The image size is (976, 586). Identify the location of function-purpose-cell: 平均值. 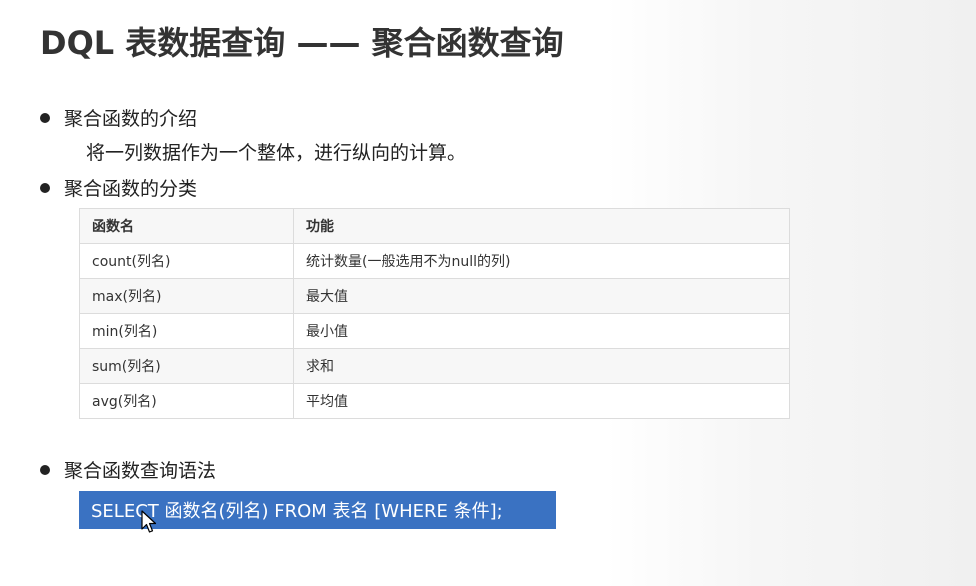
(541, 401).